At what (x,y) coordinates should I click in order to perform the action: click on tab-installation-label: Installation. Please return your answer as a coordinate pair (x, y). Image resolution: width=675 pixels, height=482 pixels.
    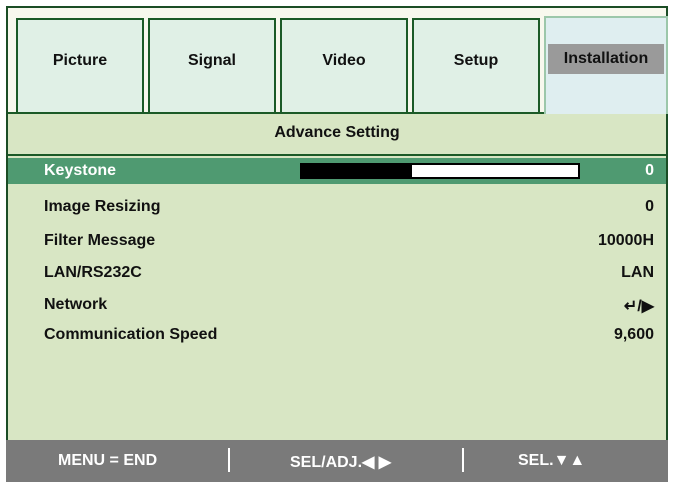
    Looking at the image, I should click on (606, 59).